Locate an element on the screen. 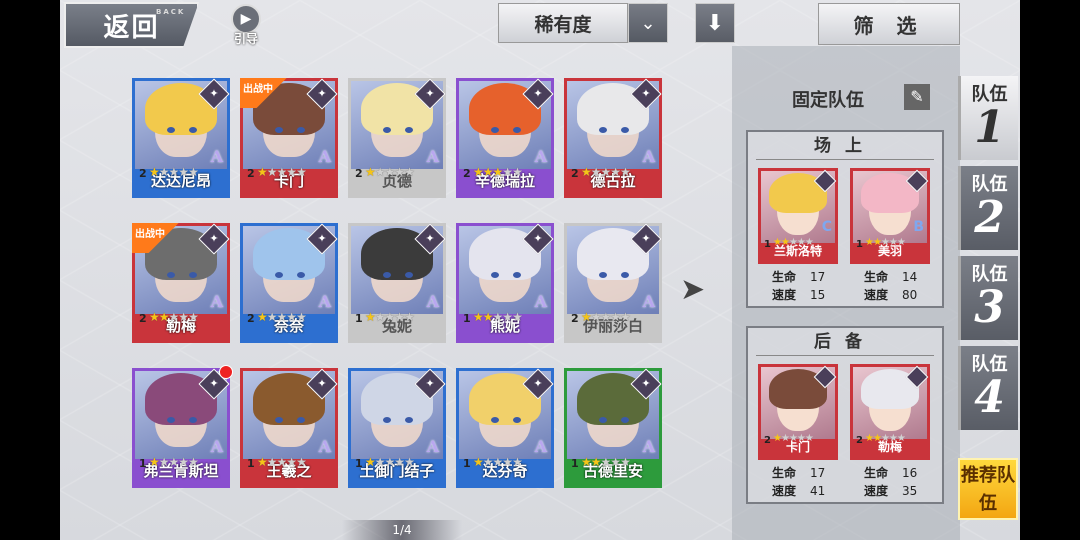  back-button: 返回 BACK is located at coordinates (131, 25).